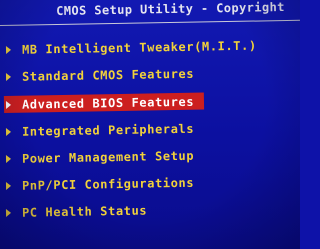 The height and width of the screenshot is (249, 320). What do you see at coordinates (108, 157) in the screenshot?
I see `menu-item-label: Power Management Setup` at bounding box center [108, 157].